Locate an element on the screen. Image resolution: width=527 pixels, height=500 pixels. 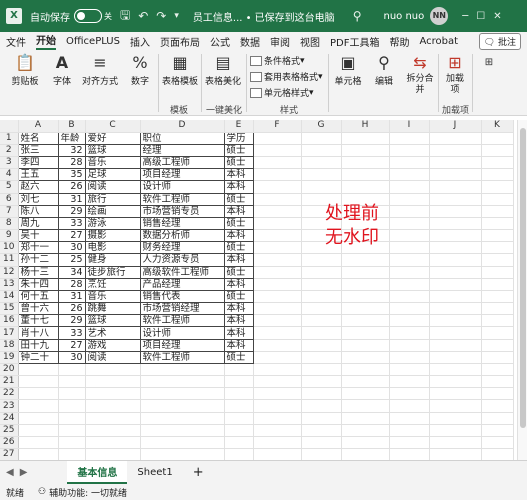
cell: 何十五 is located at coordinates (38, 296).